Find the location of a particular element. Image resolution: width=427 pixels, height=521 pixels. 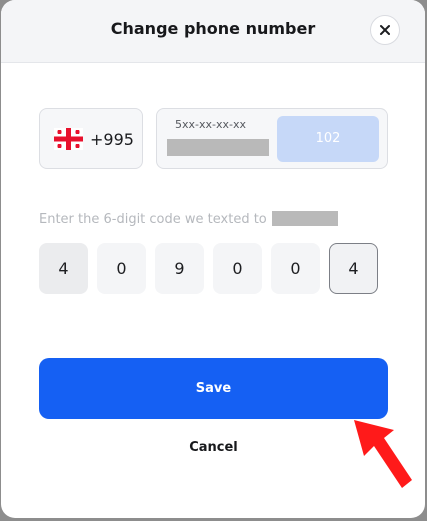

otp-digit-1: 4 is located at coordinates (63, 268).